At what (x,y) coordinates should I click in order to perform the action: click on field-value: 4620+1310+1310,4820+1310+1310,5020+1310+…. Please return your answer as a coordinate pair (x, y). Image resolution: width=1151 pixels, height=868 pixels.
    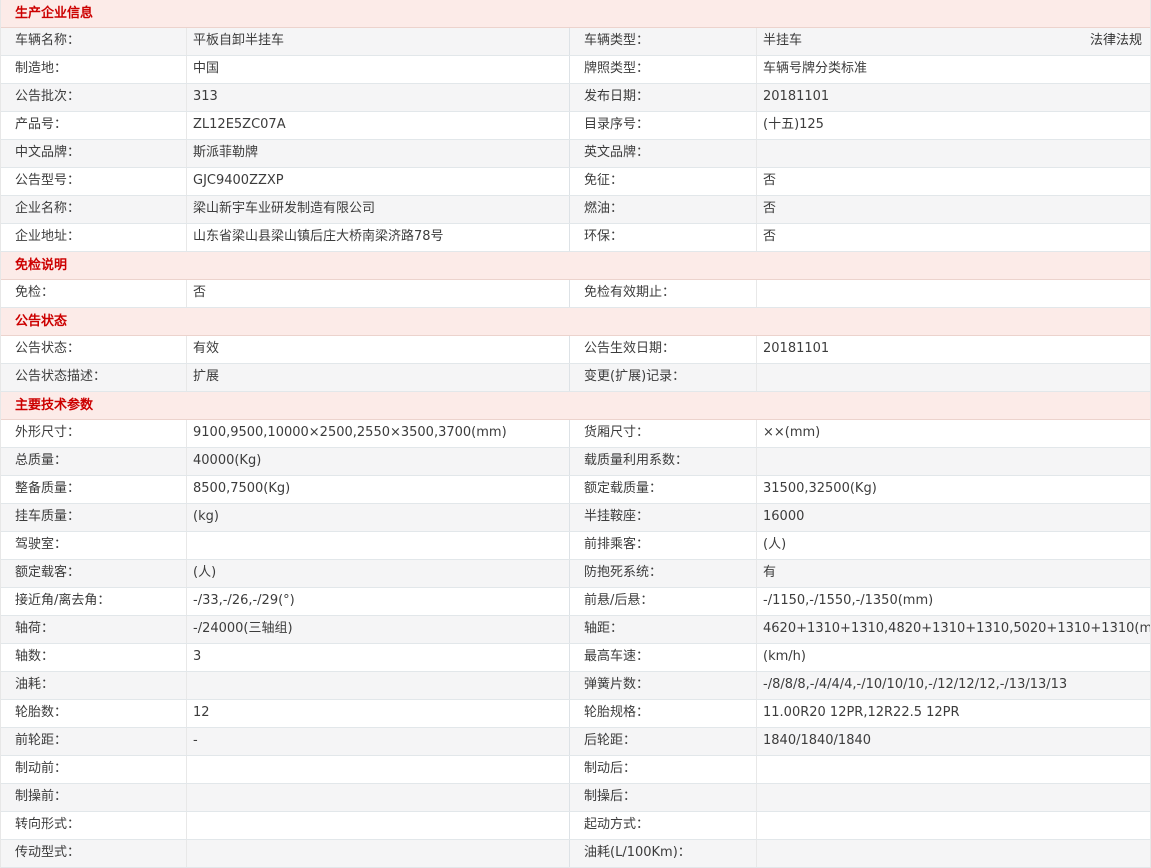
    Looking at the image, I should click on (953, 629).